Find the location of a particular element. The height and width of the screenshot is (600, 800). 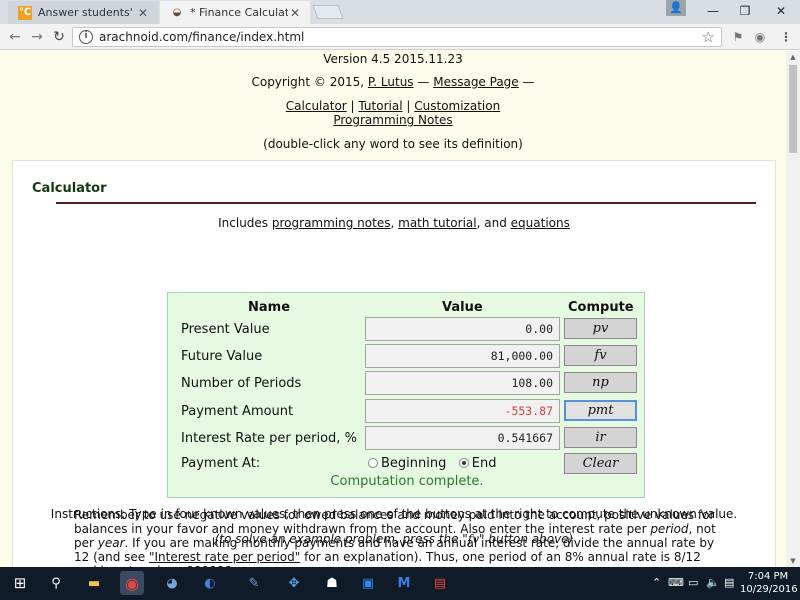

ir-button: ir is located at coordinates (600, 437).